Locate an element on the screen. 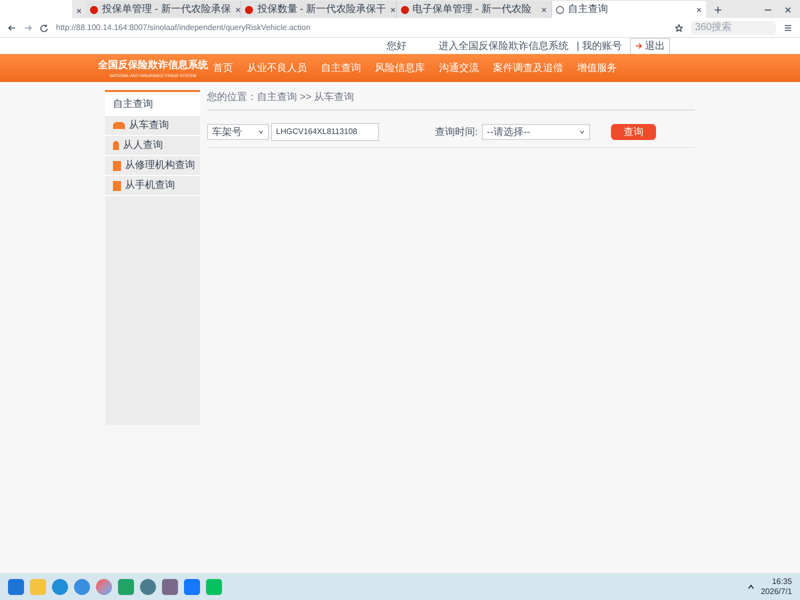 The width and height of the screenshot is (800, 600). browser-tab: 投保单管理 - 新一代农险承保 is located at coordinates (164, 9).